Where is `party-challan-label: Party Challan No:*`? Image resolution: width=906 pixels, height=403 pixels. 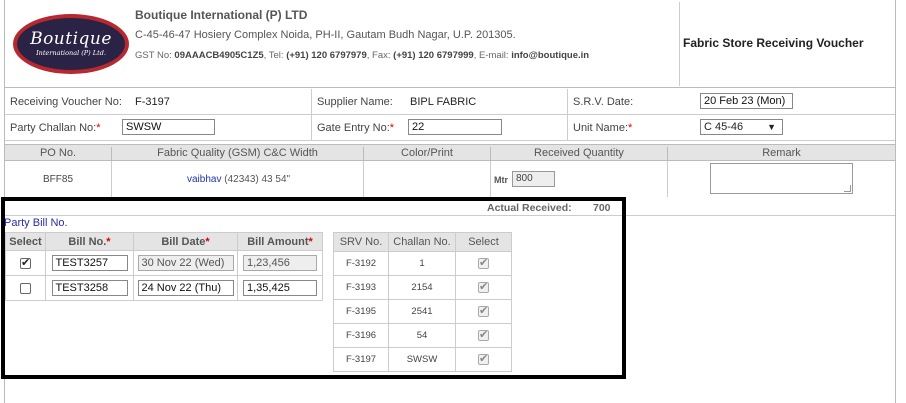 party-challan-label: Party Challan No:* is located at coordinates (55, 128).